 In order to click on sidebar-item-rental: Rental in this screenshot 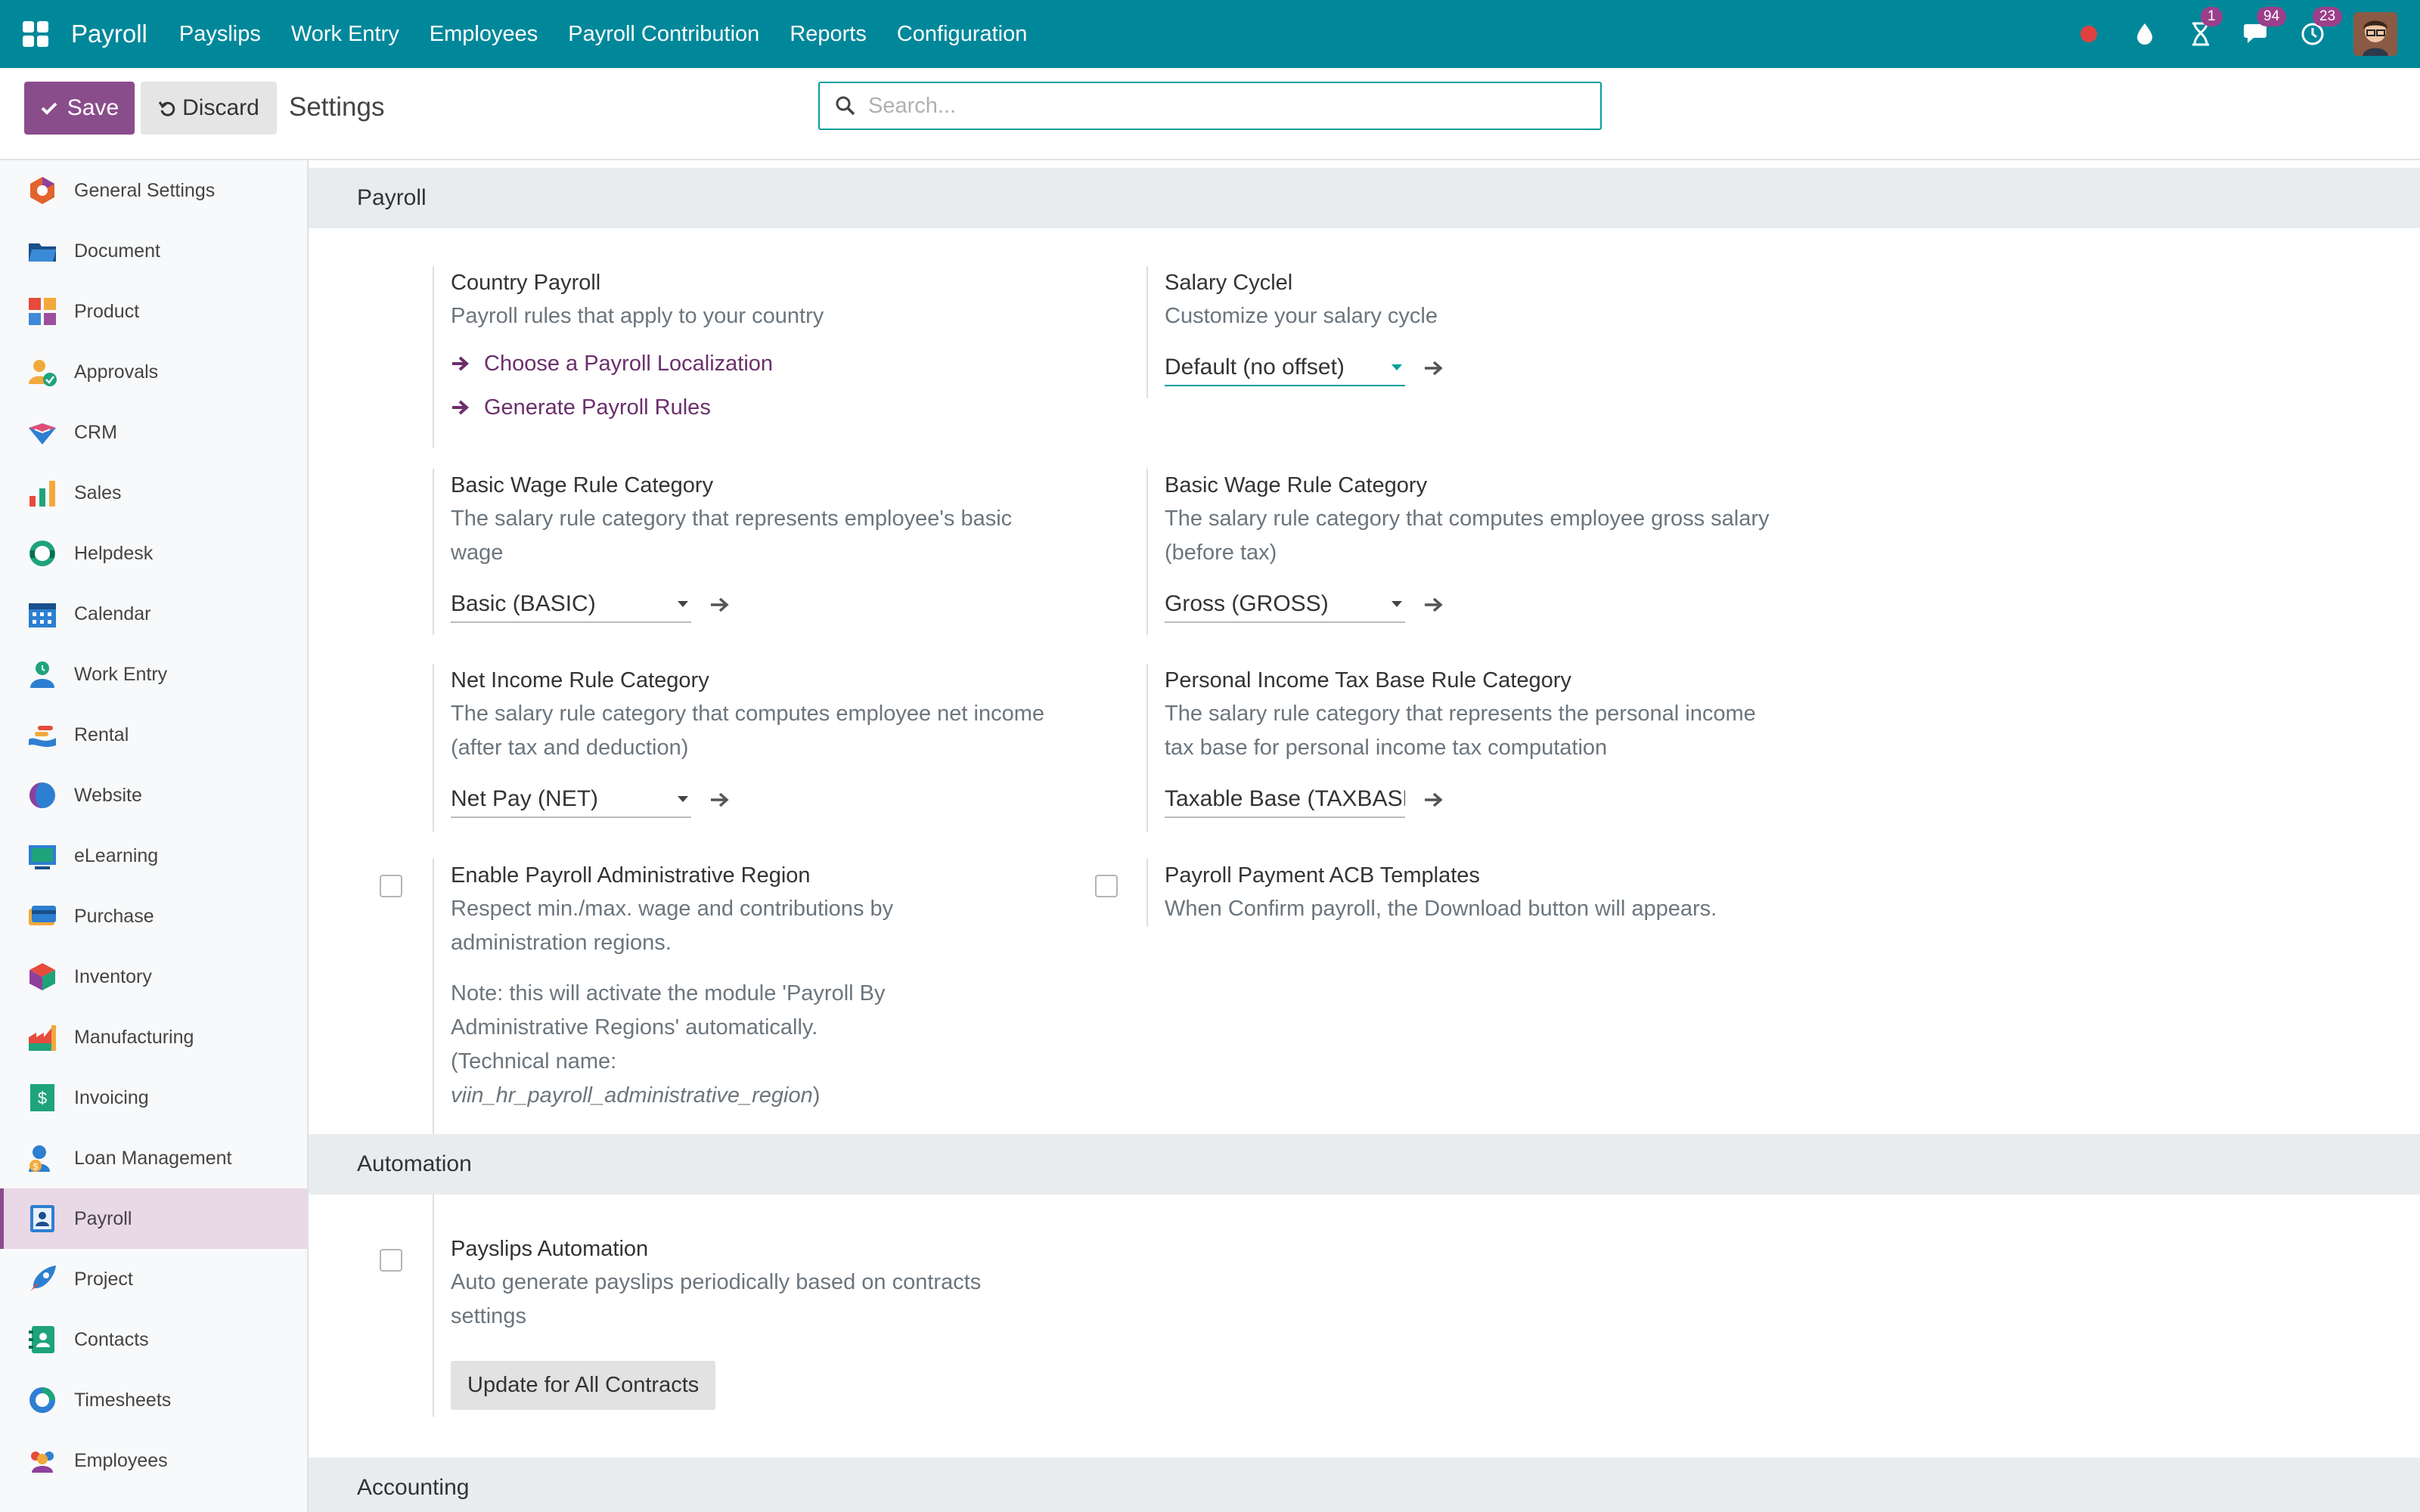, I will do `click(153, 735)`.